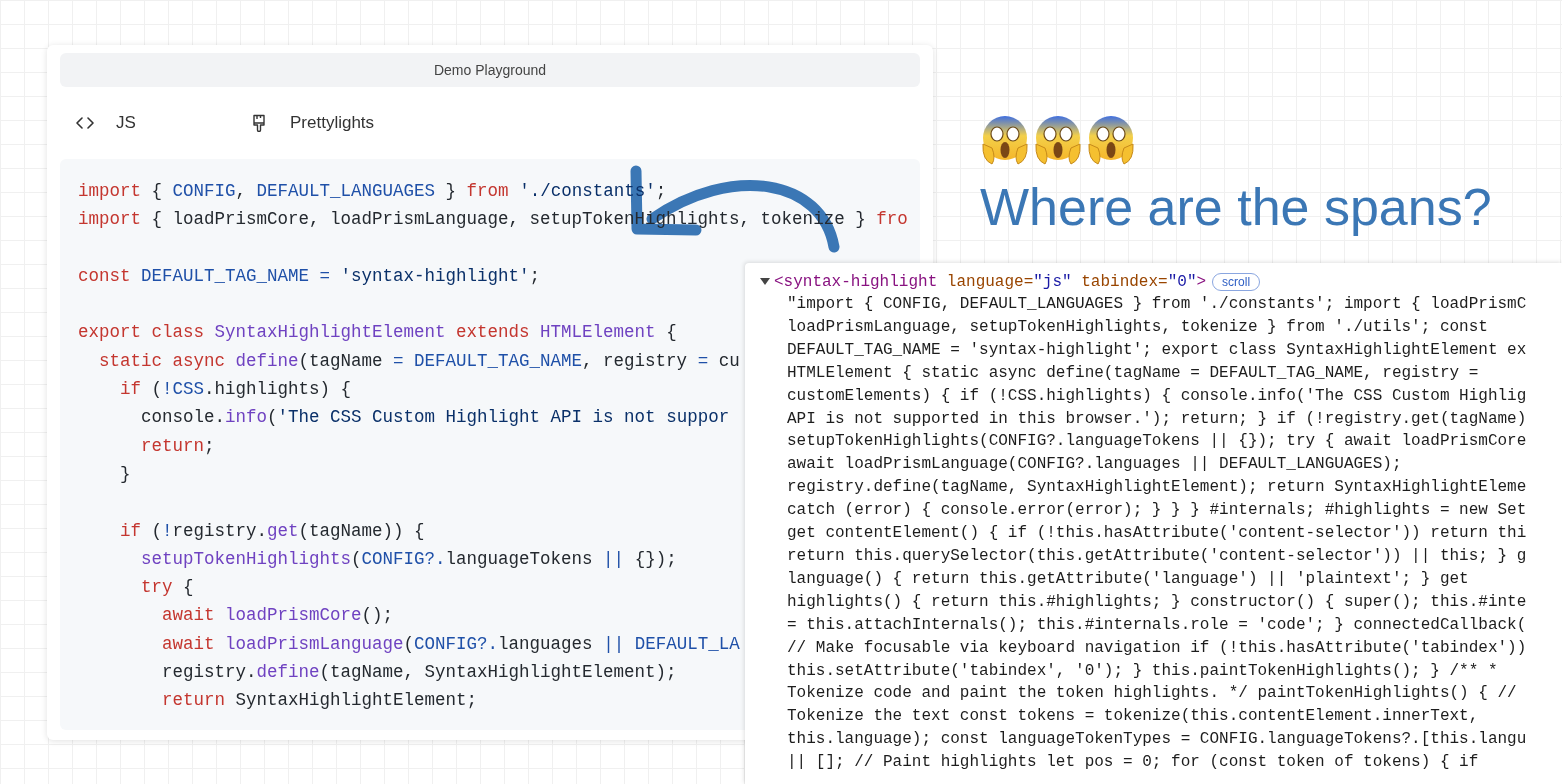  I want to click on text-node-line: HTMLElement { static async define(tagName = DEFAULT_TAG_NAME, registry =, so click(1133, 373).